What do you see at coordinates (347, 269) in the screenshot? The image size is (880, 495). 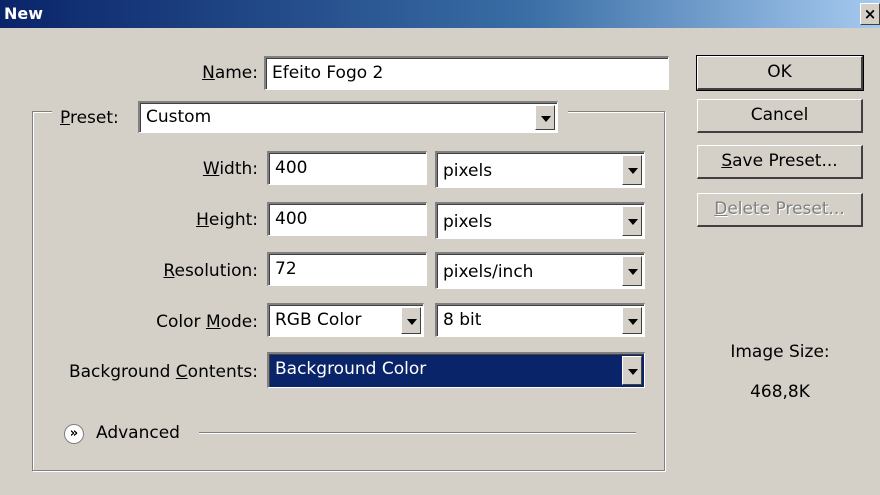 I see `resolution-input: 72` at bounding box center [347, 269].